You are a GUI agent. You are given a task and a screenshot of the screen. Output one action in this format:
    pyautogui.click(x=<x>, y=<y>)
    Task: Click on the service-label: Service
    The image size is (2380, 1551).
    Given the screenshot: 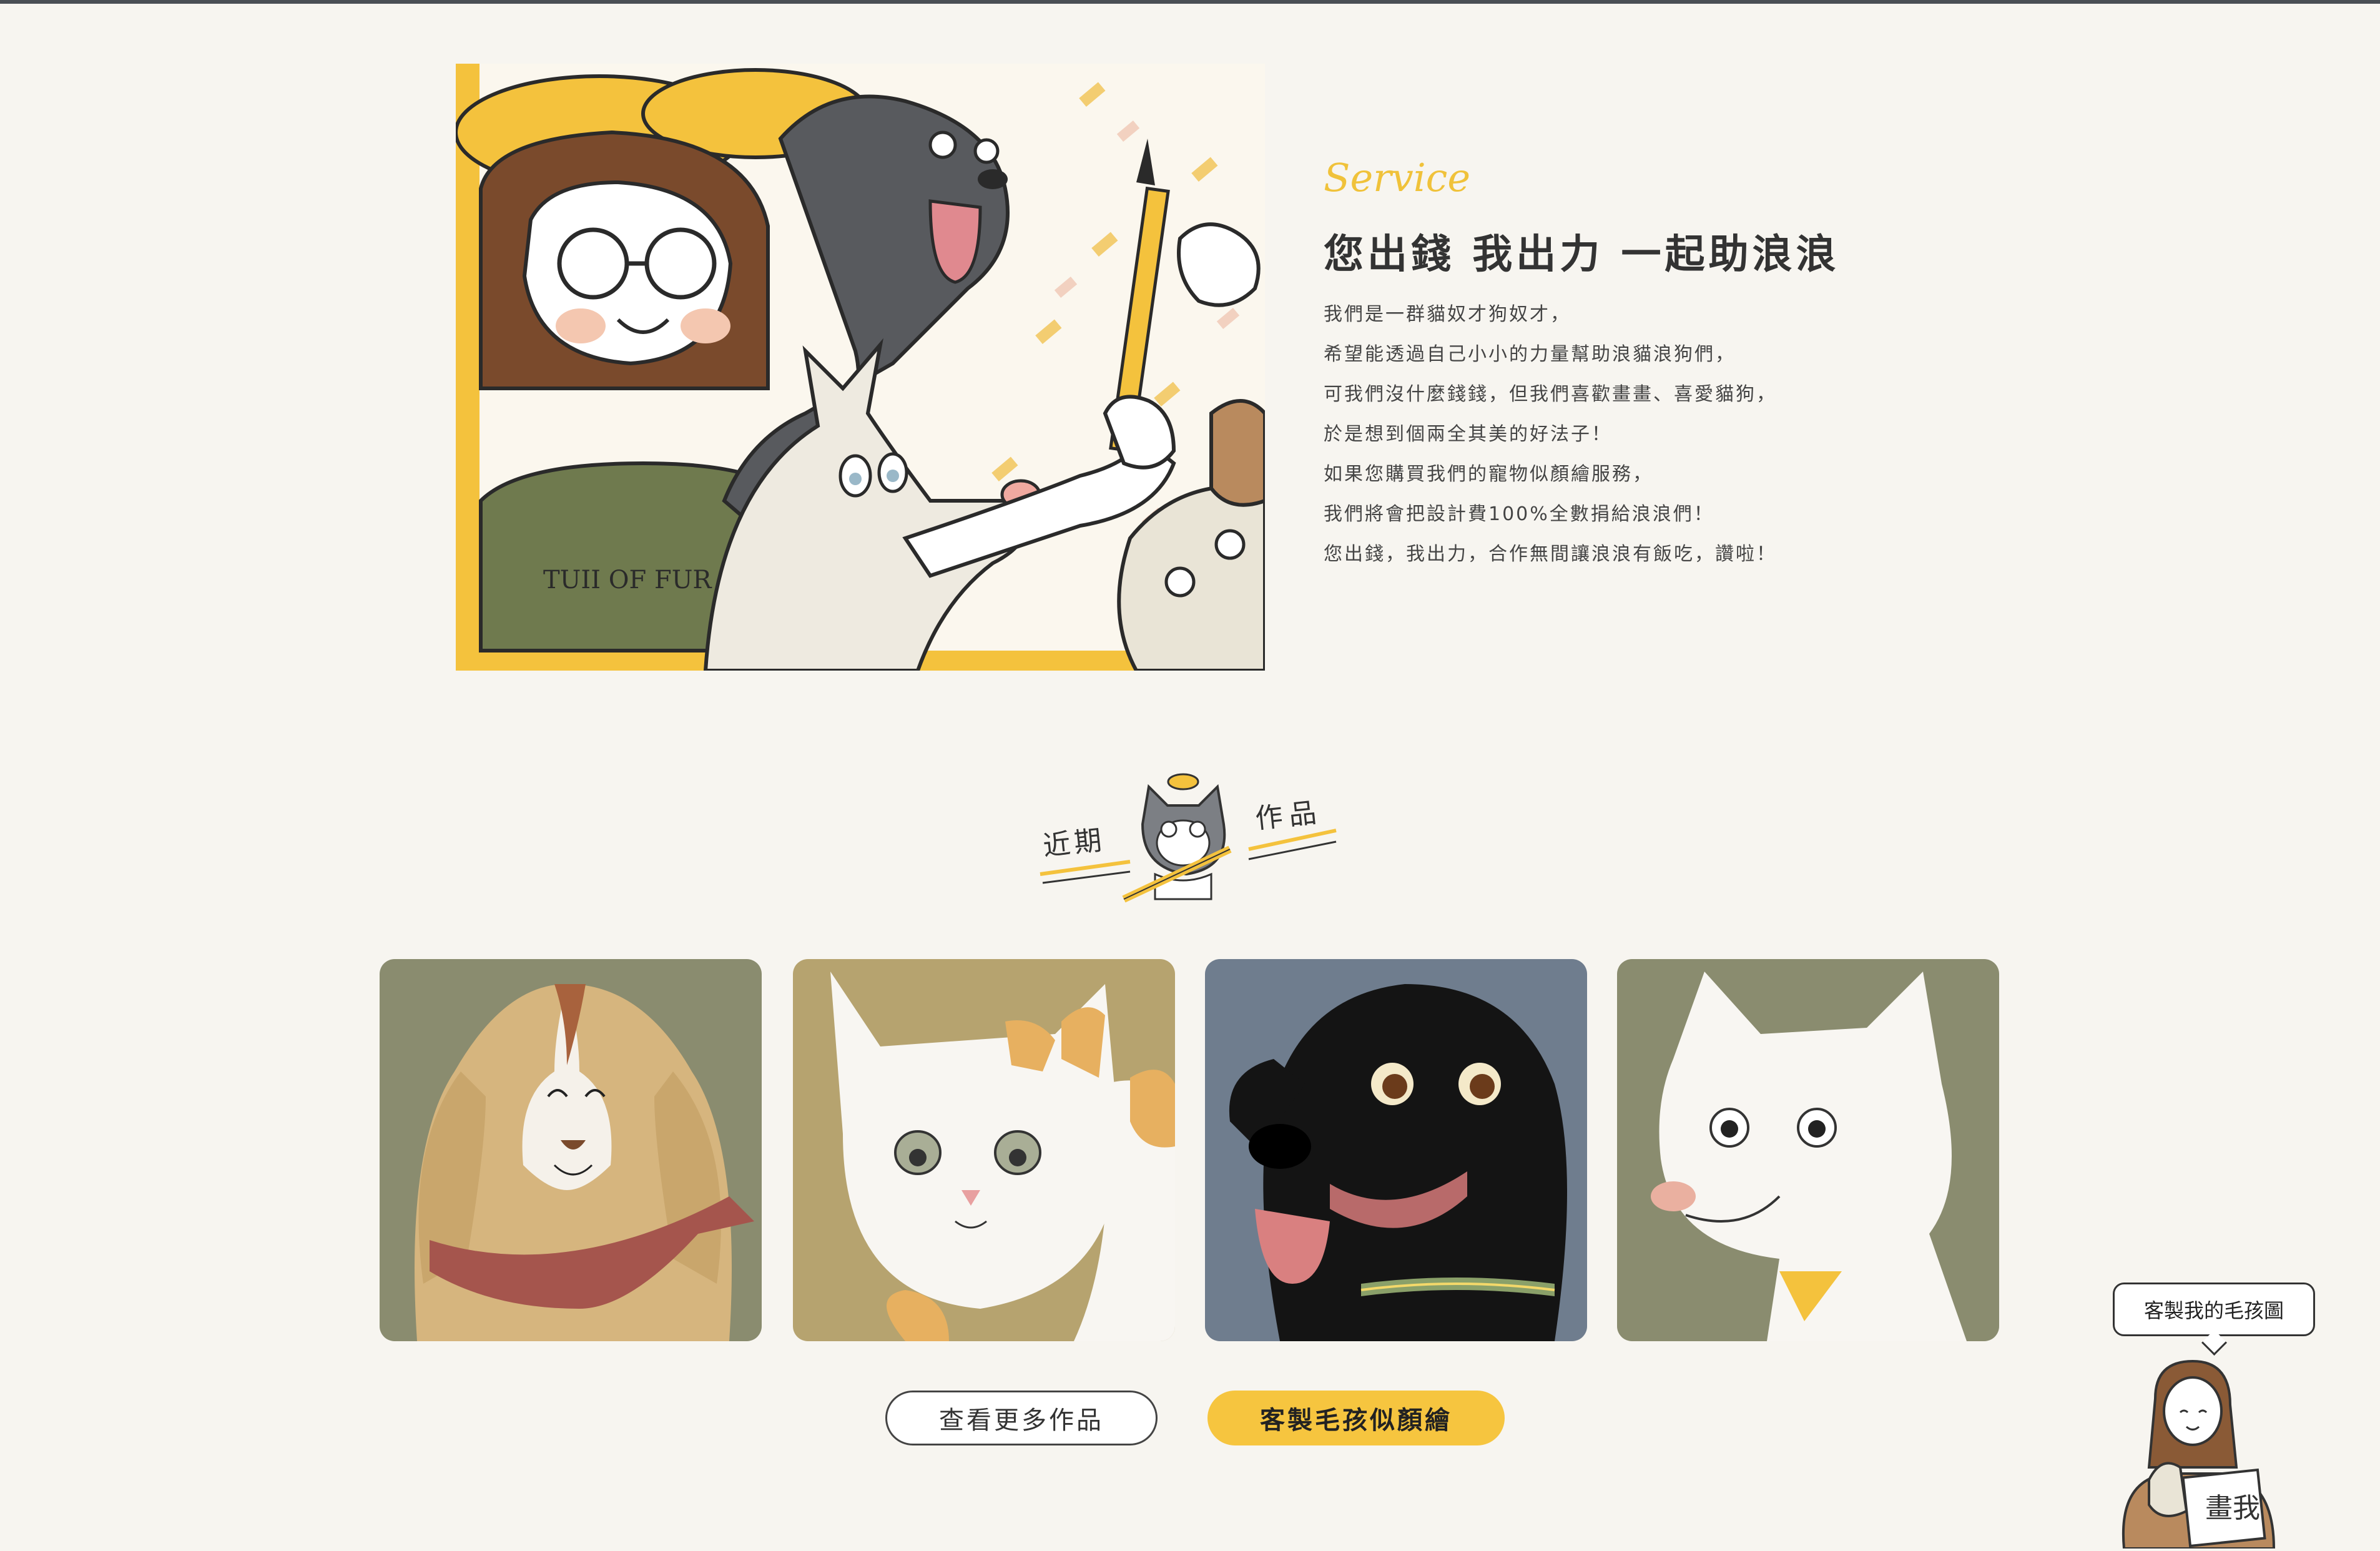 What is the action you would take?
    pyautogui.click(x=1397, y=177)
    